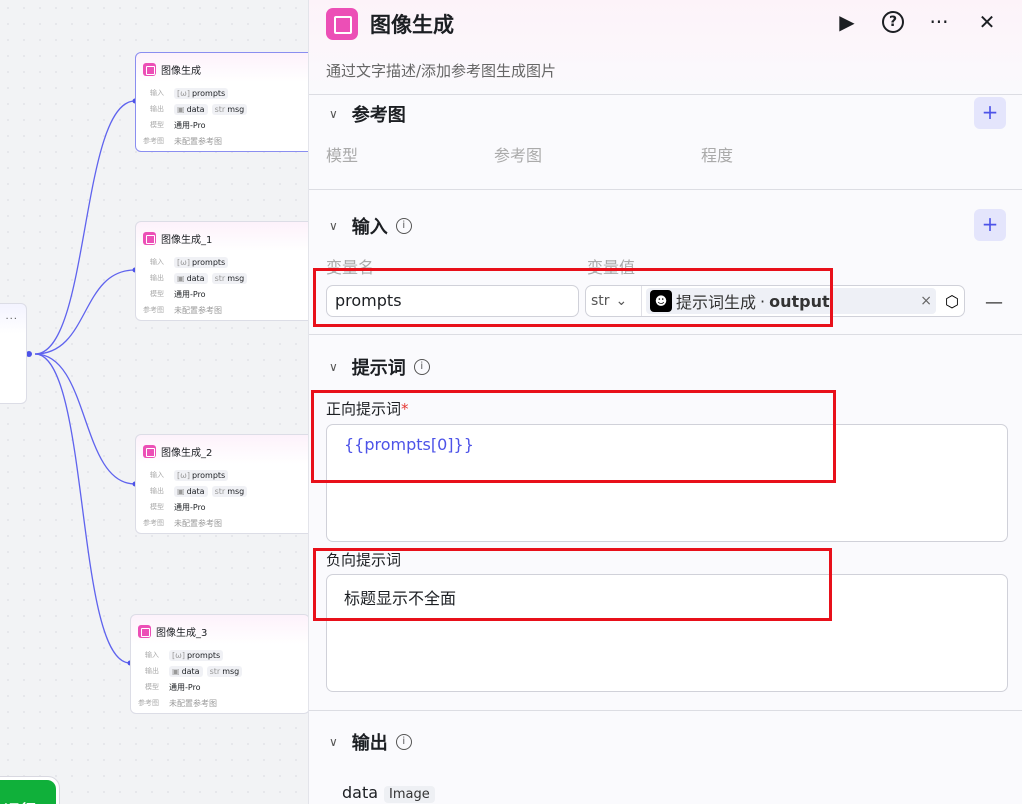  I want to click on panel-title: 图像生成, so click(412, 25).